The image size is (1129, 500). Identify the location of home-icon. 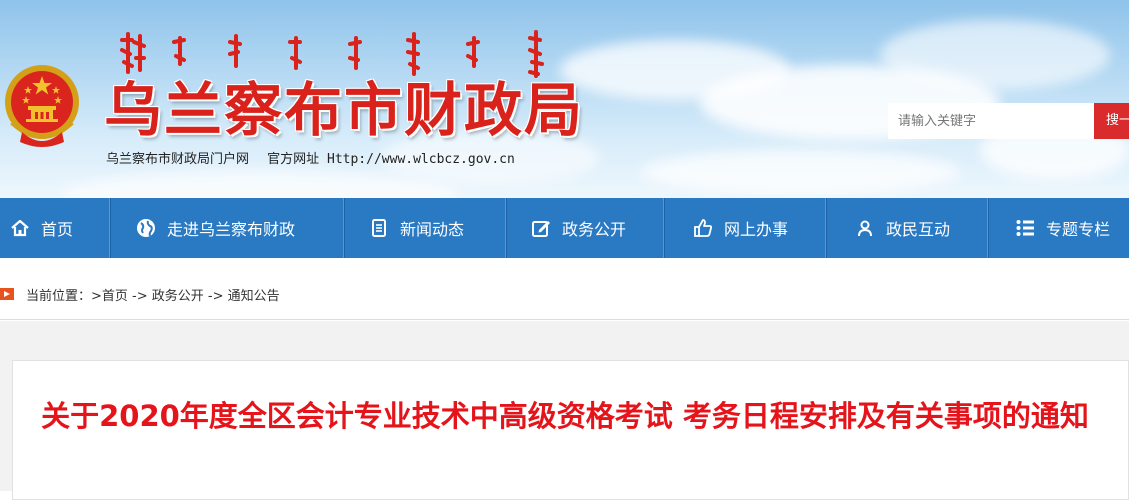
(20, 228).